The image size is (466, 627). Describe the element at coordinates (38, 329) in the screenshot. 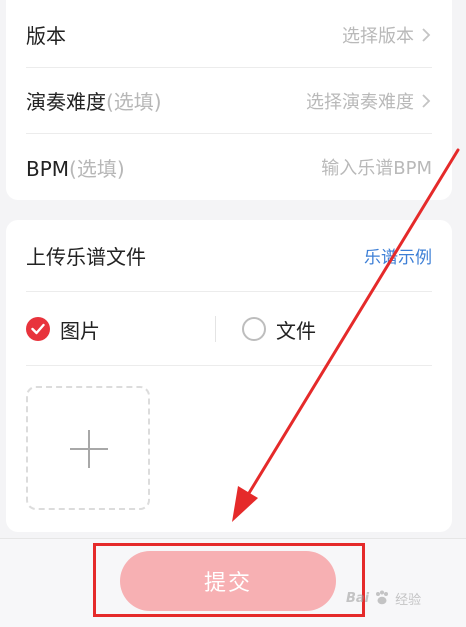

I see `radio-checked-icon` at that location.